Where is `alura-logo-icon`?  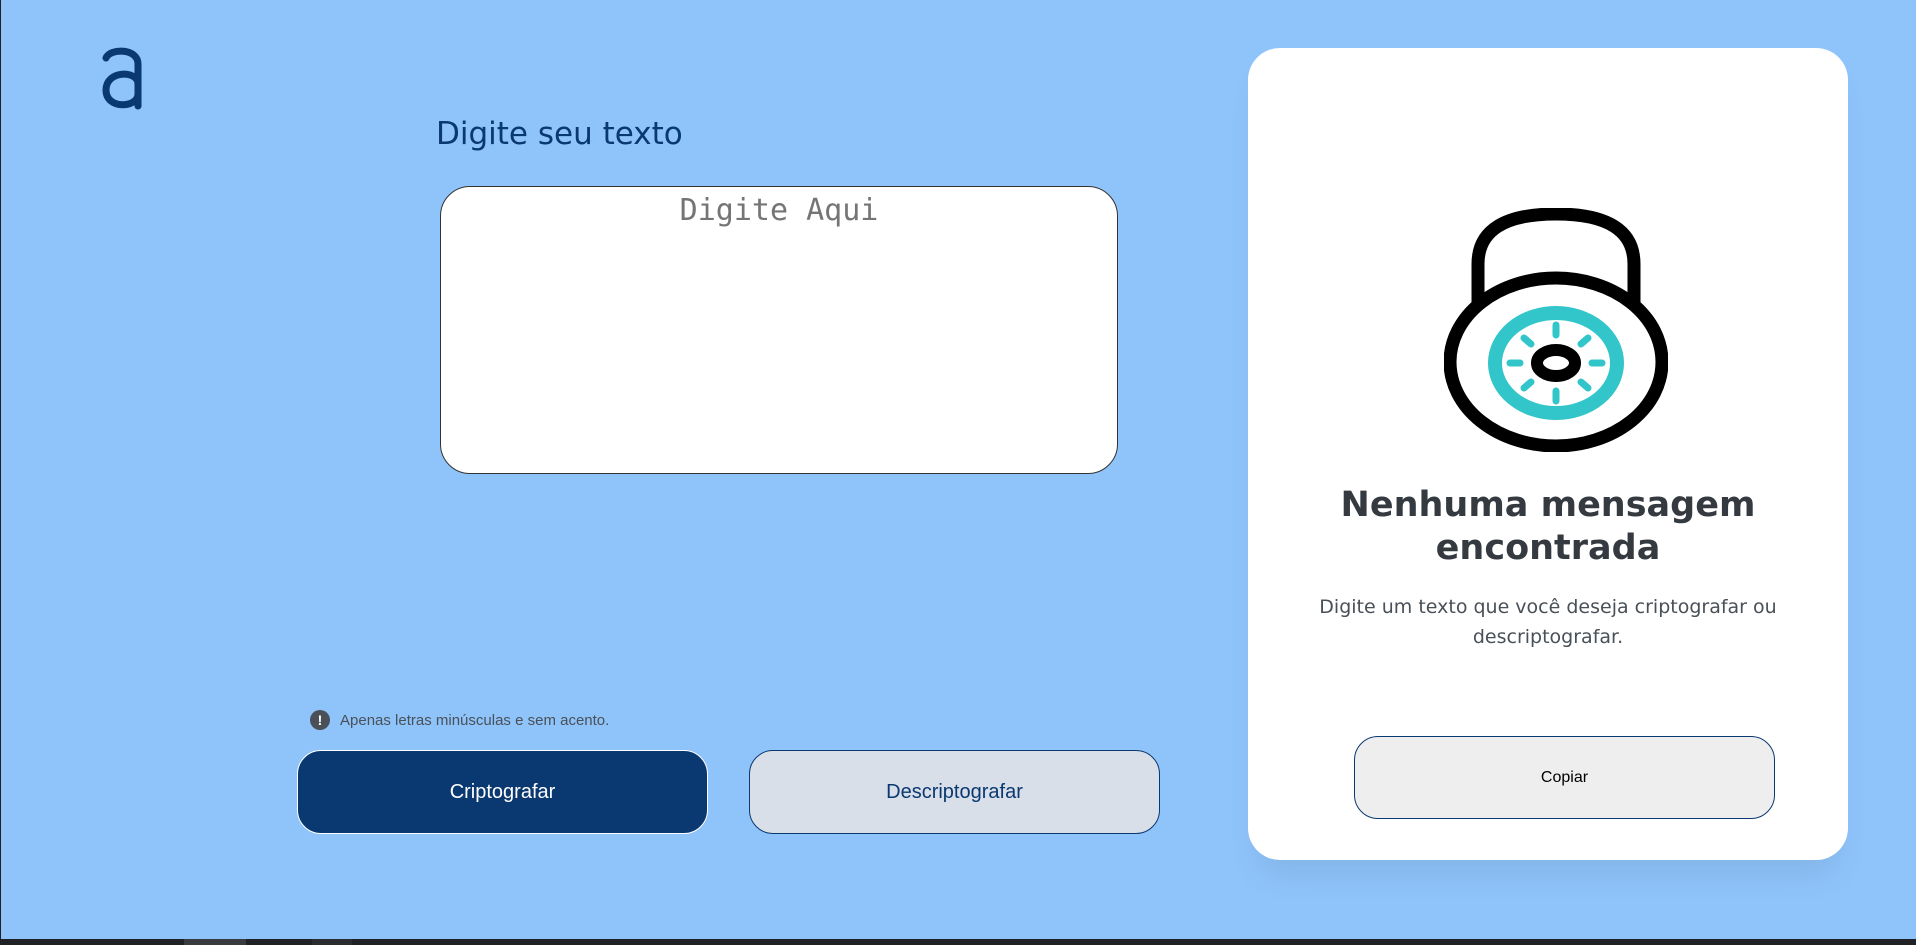 alura-logo-icon is located at coordinates (122, 78).